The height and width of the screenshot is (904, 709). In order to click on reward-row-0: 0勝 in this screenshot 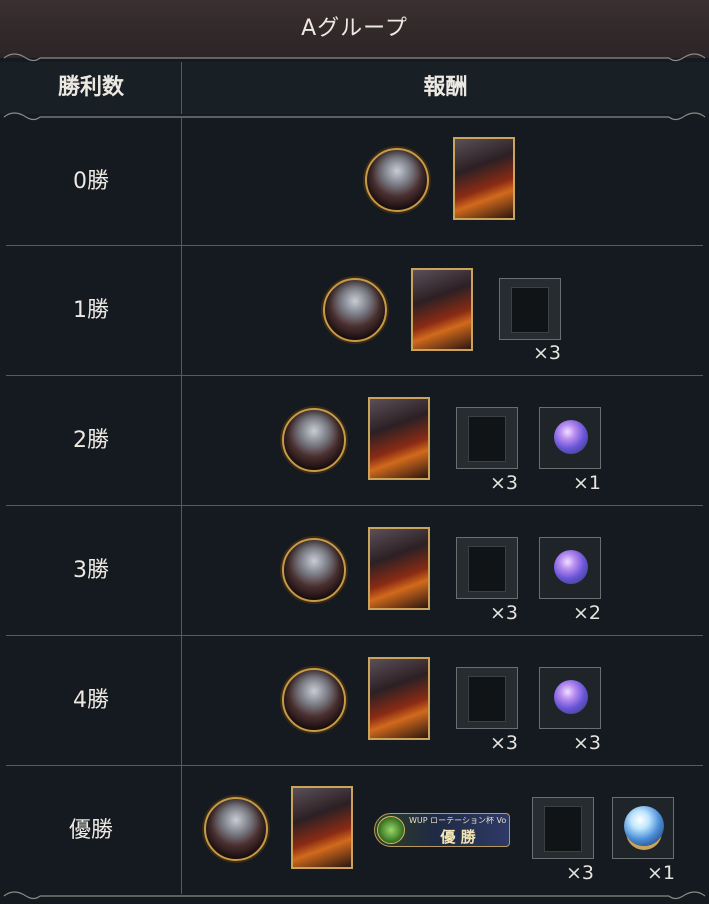, I will do `click(354, 182)`.